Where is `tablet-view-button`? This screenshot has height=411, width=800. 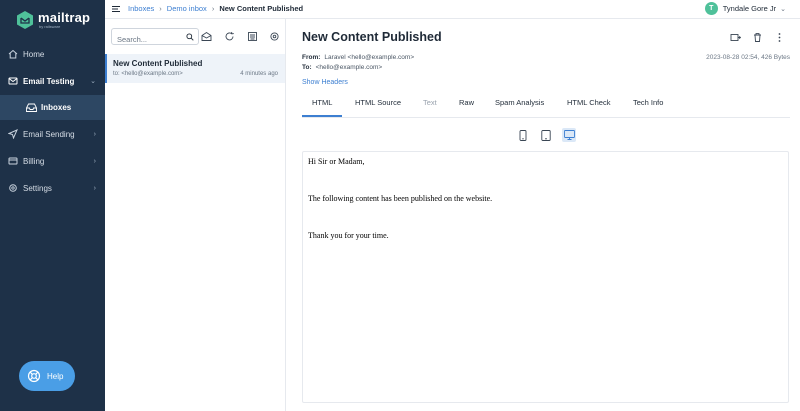 tablet-view-button is located at coordinates (546, 135).